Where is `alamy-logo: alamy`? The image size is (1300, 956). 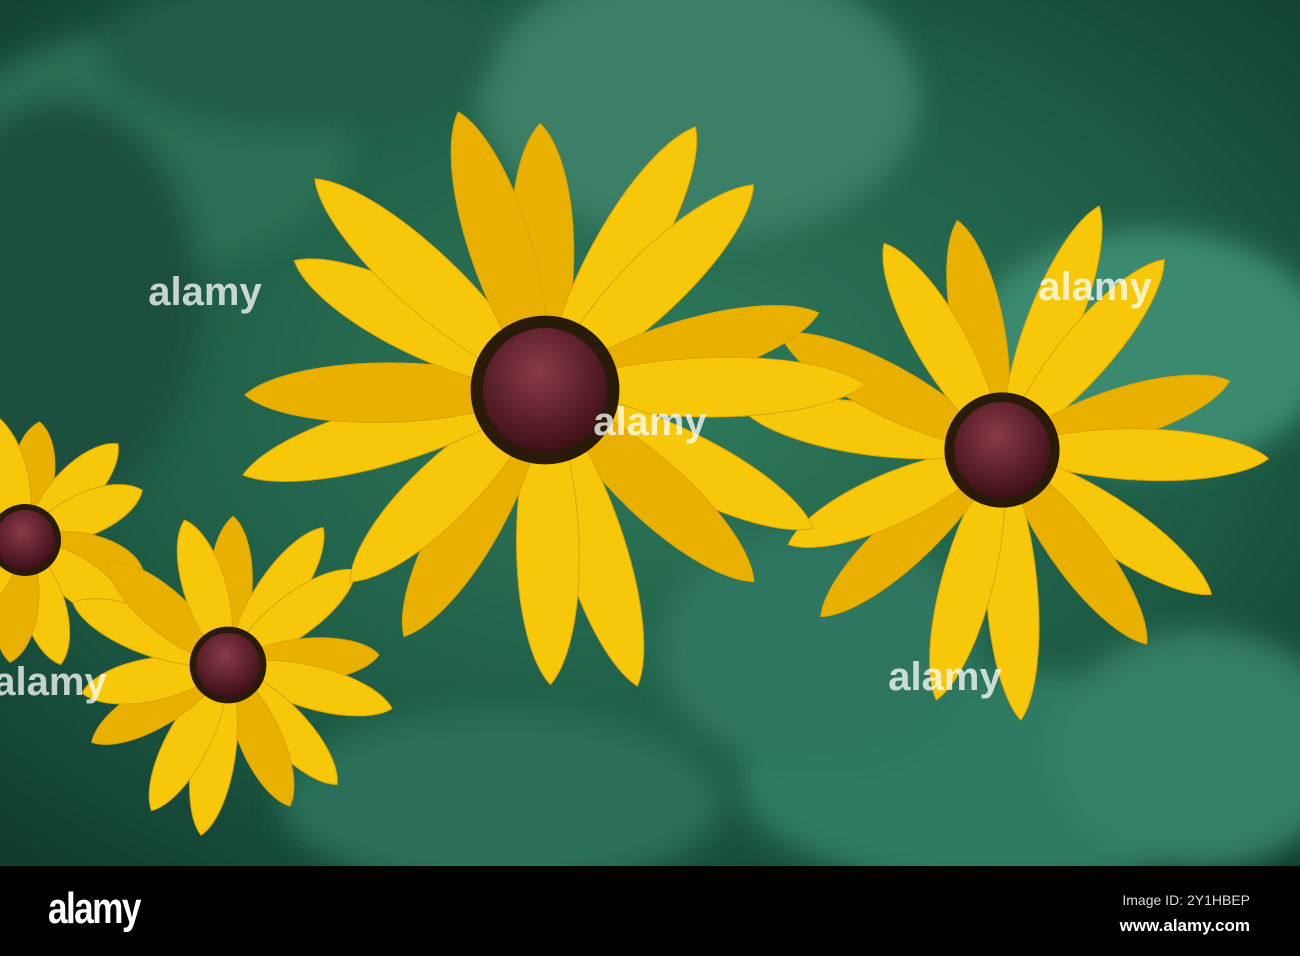
alamy-logo: alamy is located at coordinates (94, 908).